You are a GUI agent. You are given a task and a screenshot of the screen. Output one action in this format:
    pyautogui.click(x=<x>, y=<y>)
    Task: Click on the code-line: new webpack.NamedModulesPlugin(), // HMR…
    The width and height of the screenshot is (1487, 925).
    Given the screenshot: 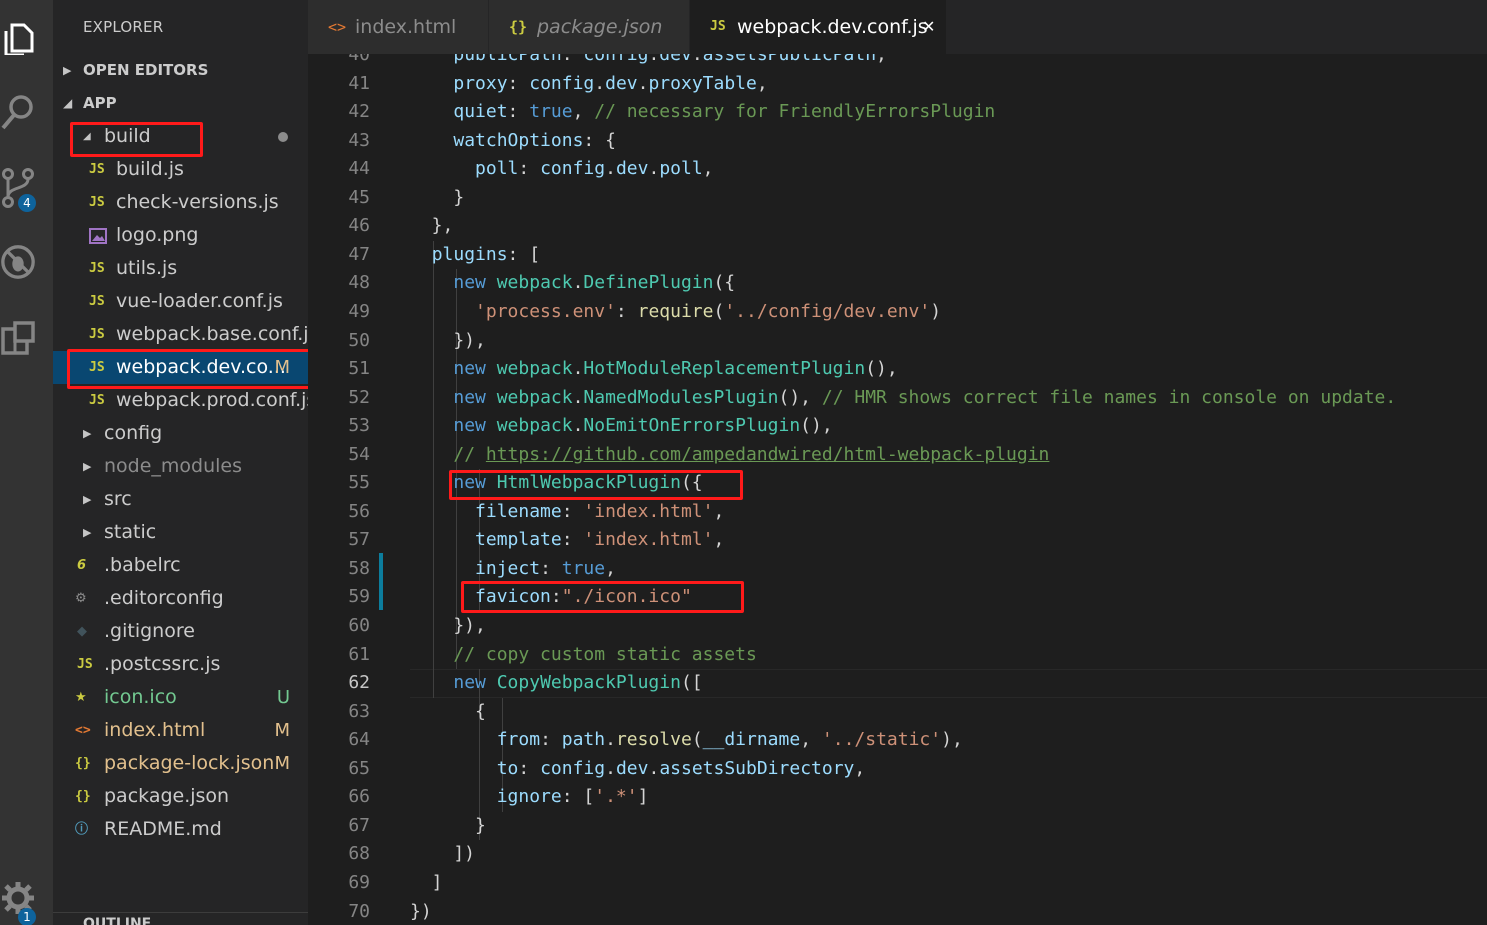 What is the action you would take?
    pyautogui.click(x=903, y=398)
    